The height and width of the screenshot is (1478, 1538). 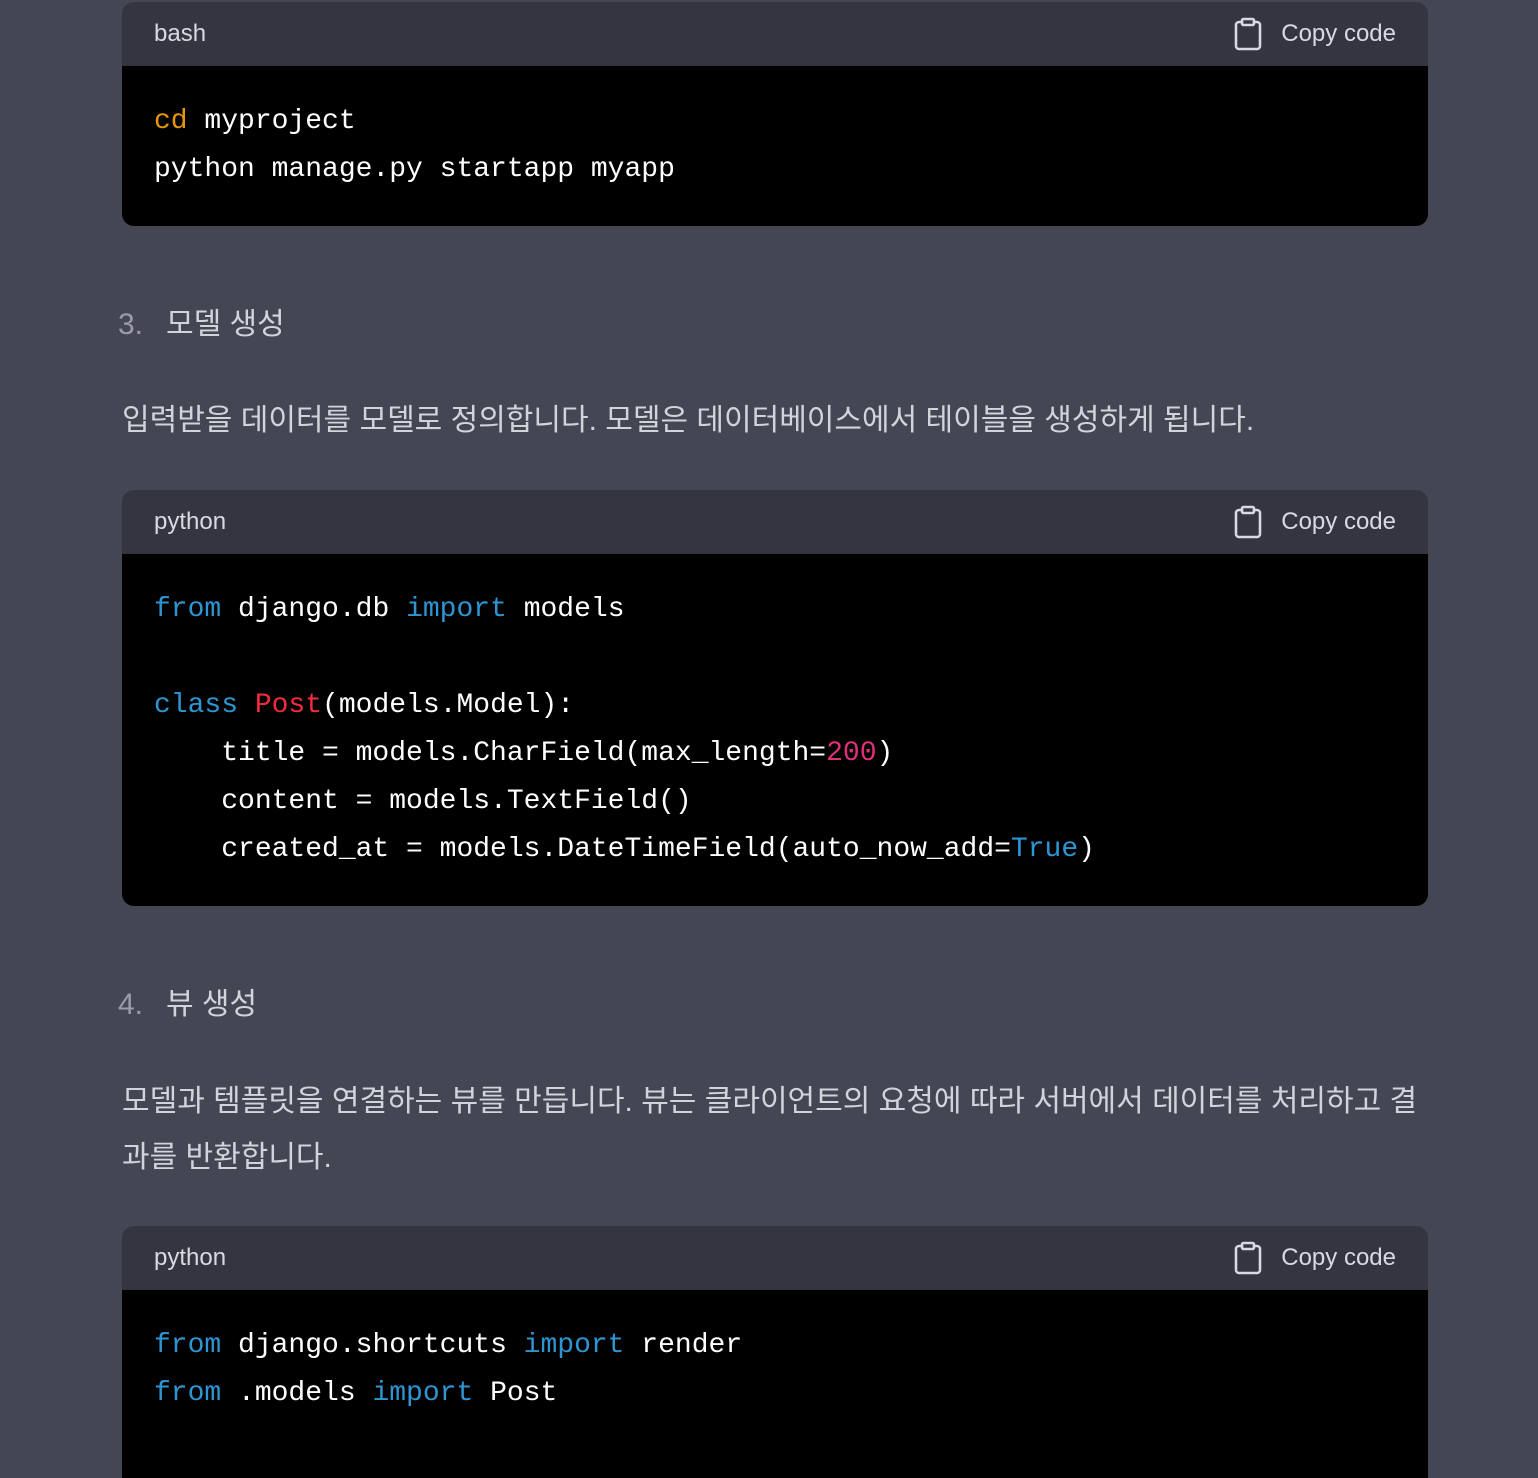 What do you see at coordinates (775, 34) in the screenshot?
I see `code-block-header: bash Copy code` at bounding box center [775, 34].